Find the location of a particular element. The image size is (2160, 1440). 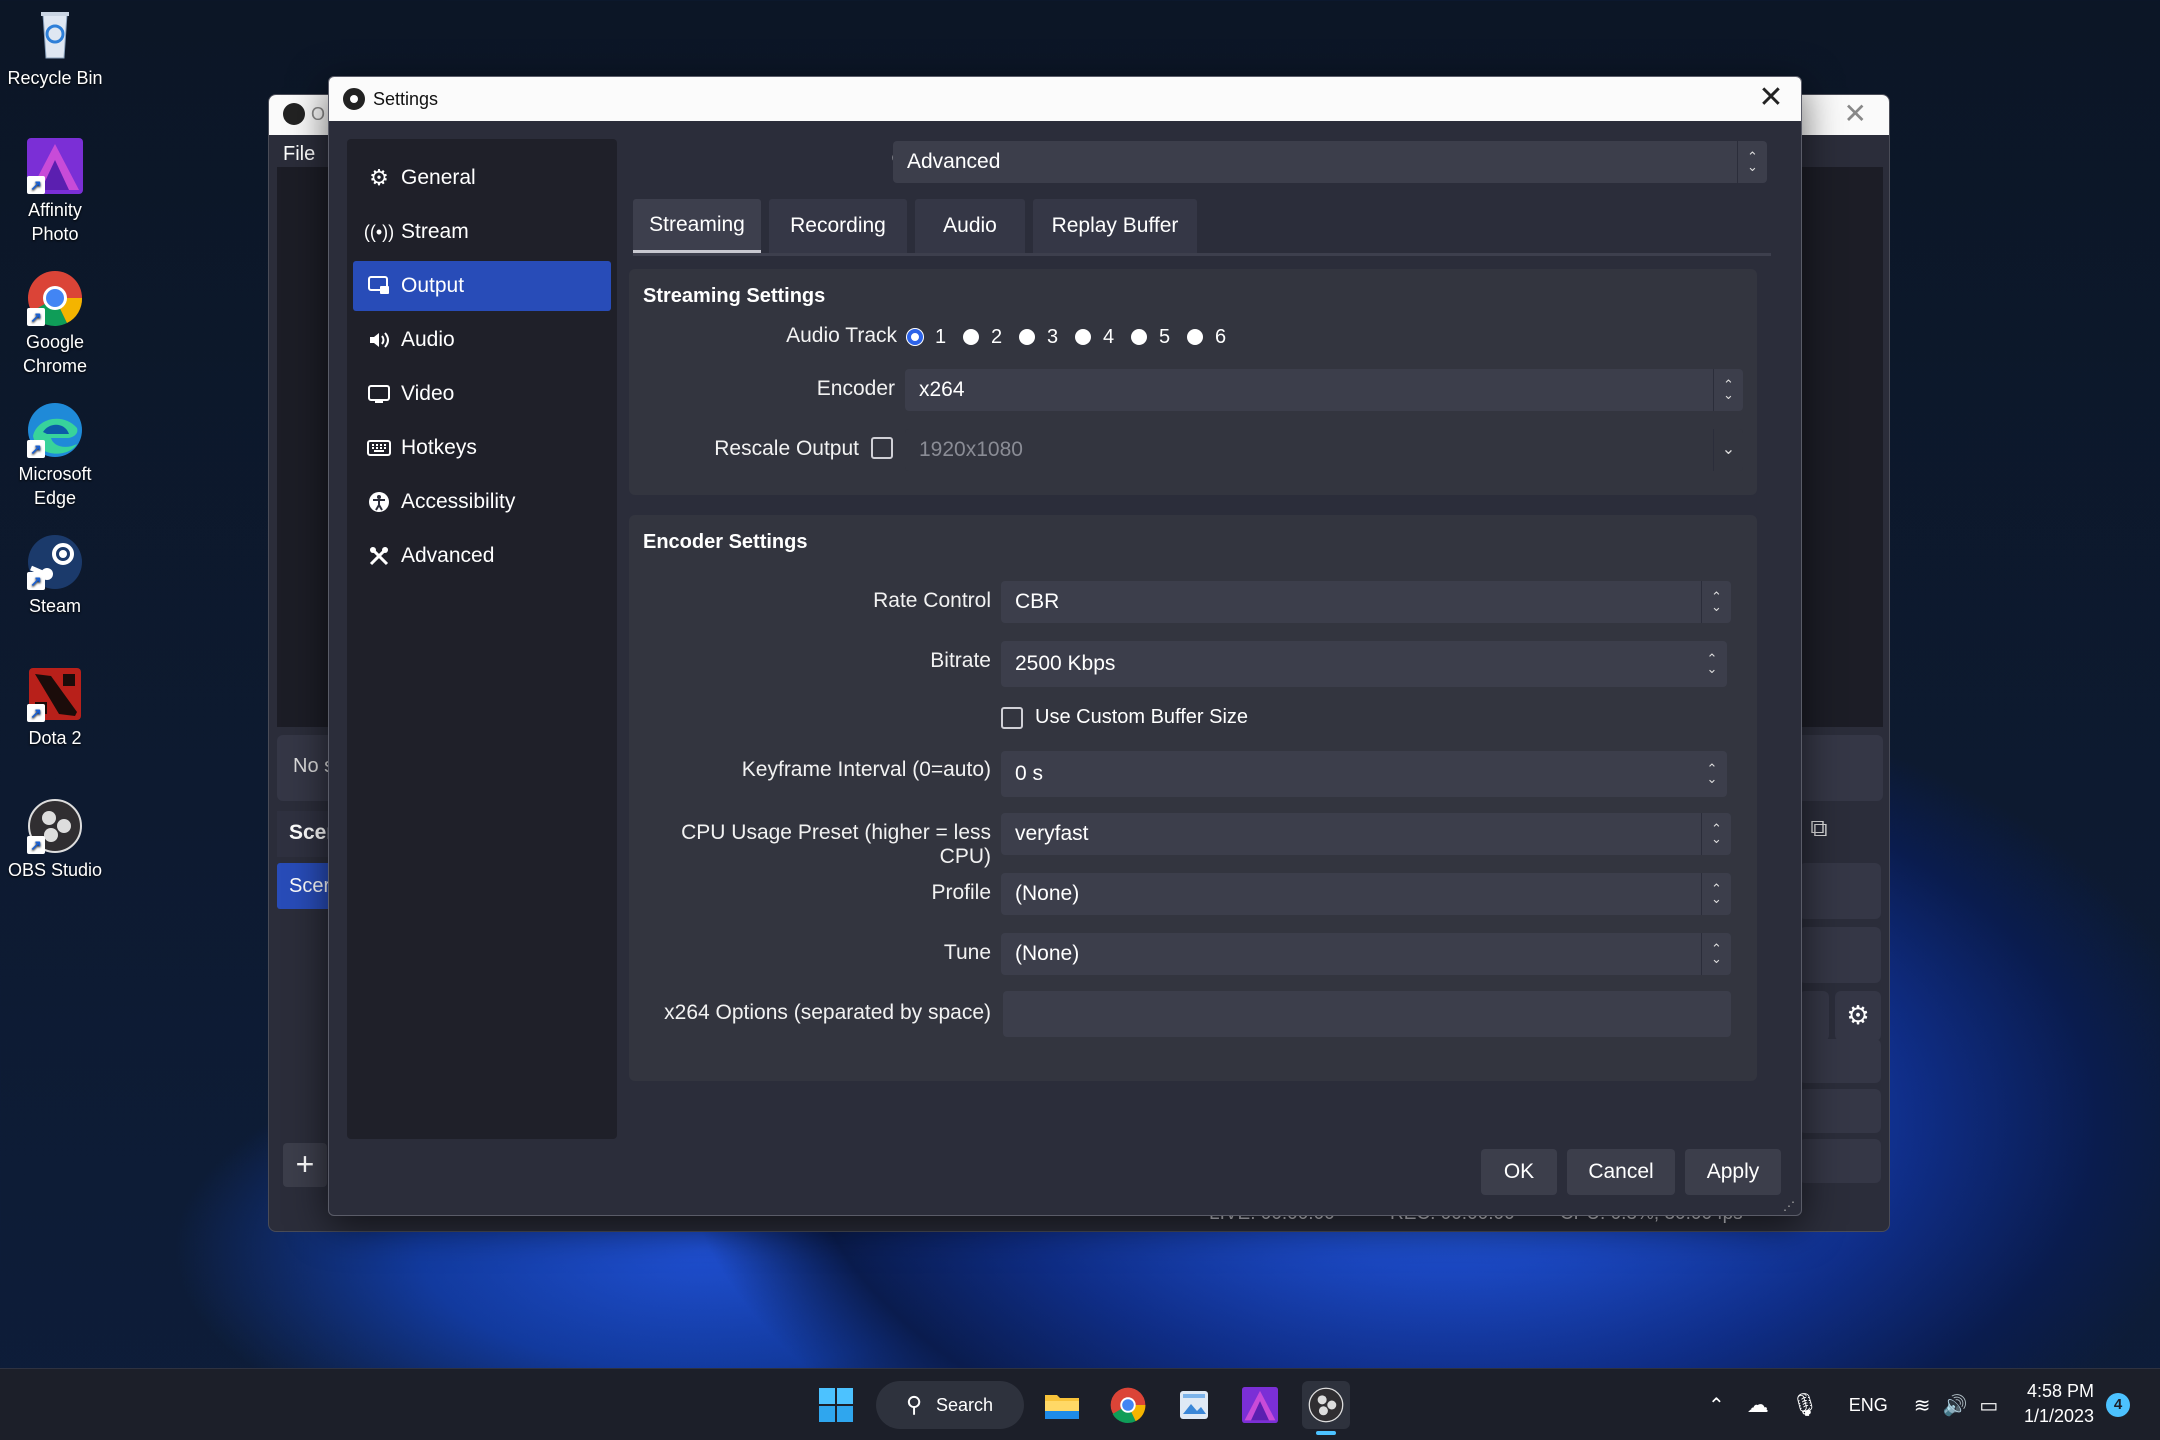

tab-streaming: Streaming is located at coordinates (697, 226).